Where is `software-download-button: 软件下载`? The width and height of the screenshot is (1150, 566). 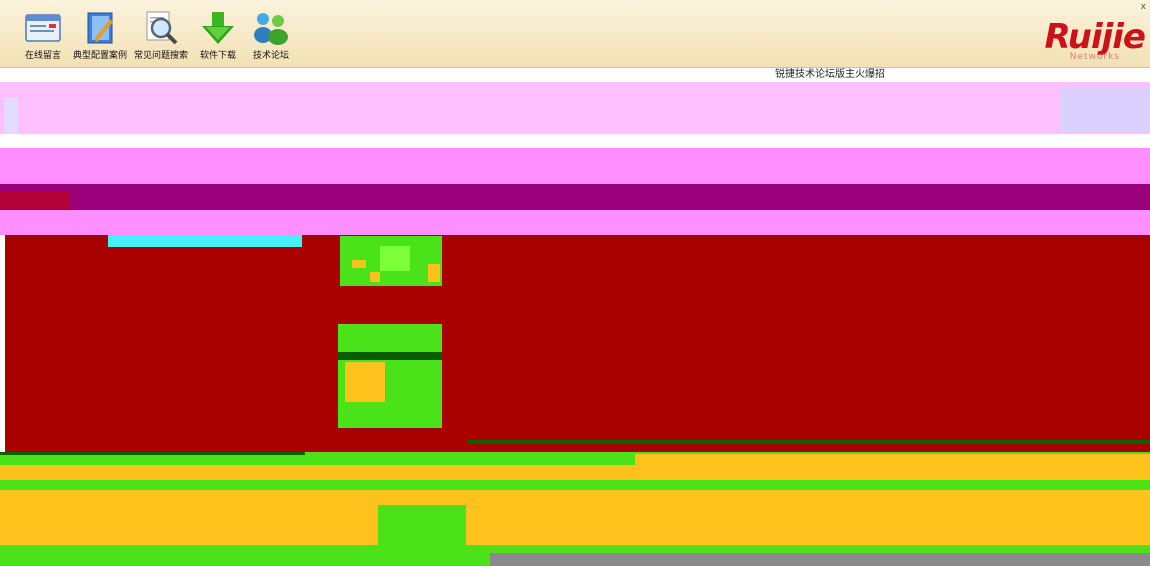 software-download-button: 软件下载 is located at coordinates (218, 34).